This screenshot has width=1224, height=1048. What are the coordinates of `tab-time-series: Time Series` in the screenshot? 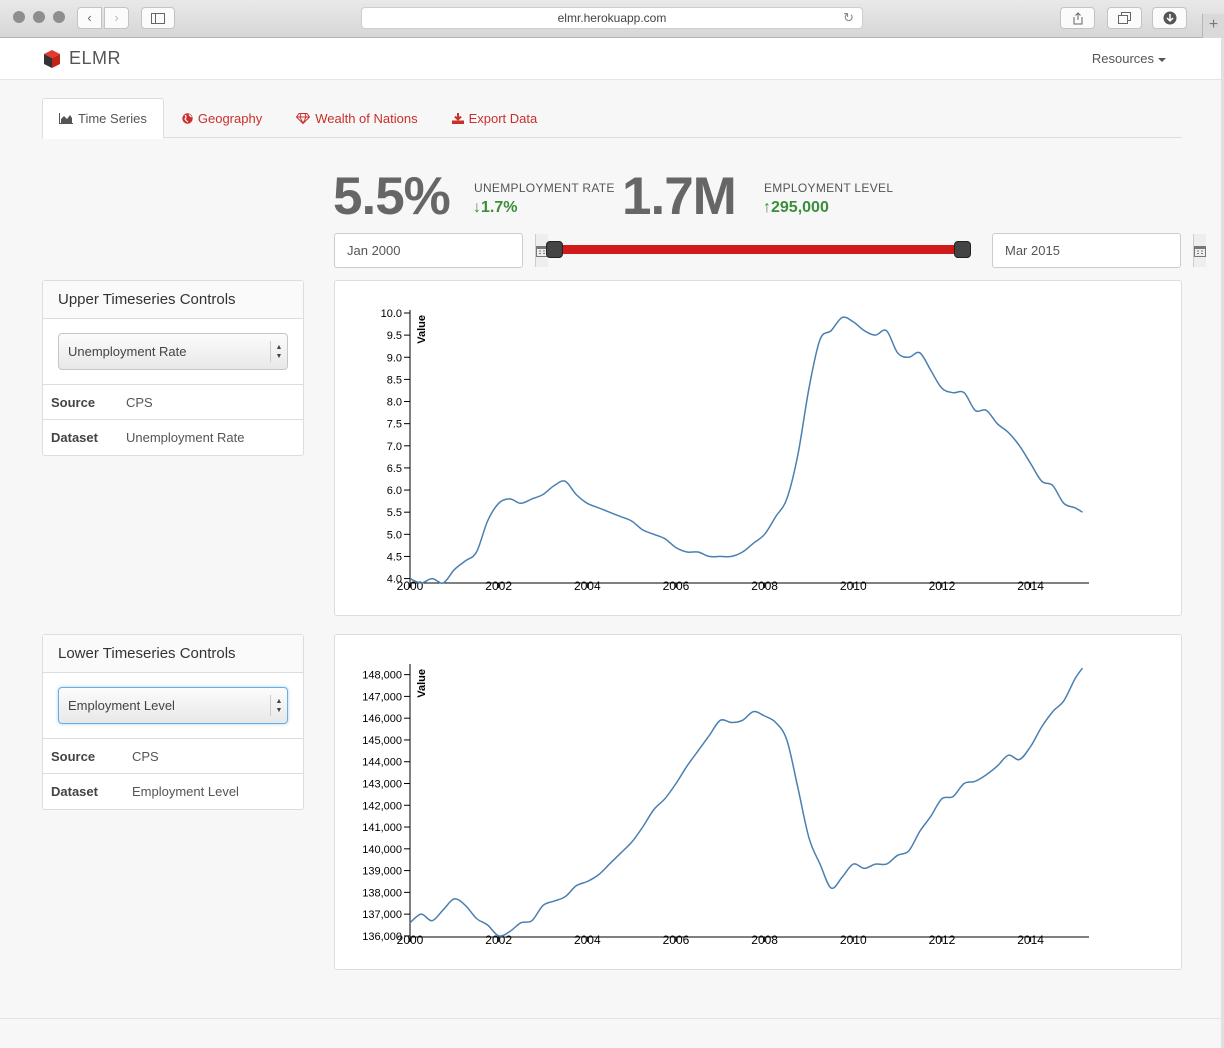 It's located at (103, 118).